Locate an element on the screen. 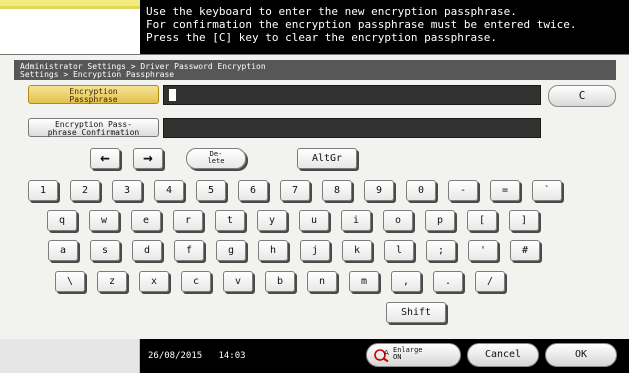  key-row1-2: 3 is located at coordinates (127, 190).